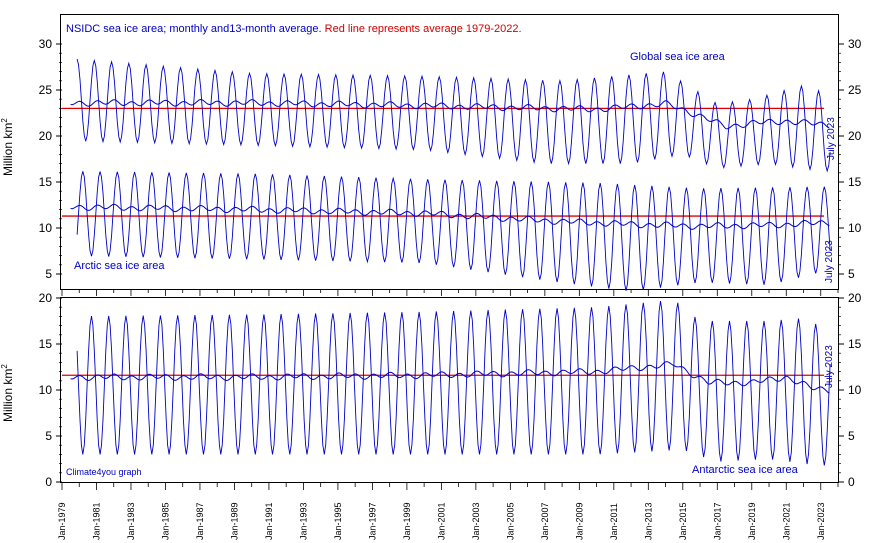 This screenshot has height=543, width=880. I want to click on xtick-label: Jan-2015, so click(683, 521).